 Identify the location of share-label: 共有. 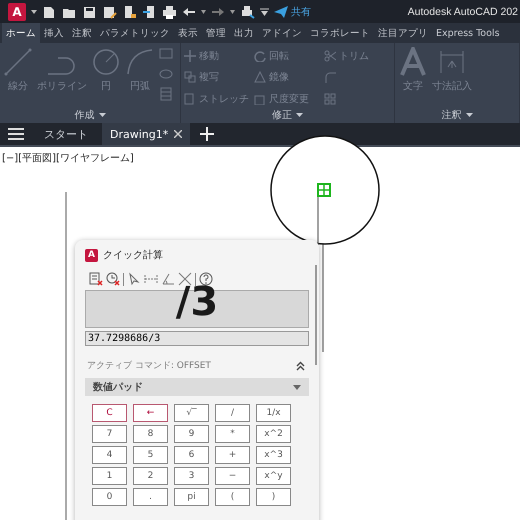
(301, 12).